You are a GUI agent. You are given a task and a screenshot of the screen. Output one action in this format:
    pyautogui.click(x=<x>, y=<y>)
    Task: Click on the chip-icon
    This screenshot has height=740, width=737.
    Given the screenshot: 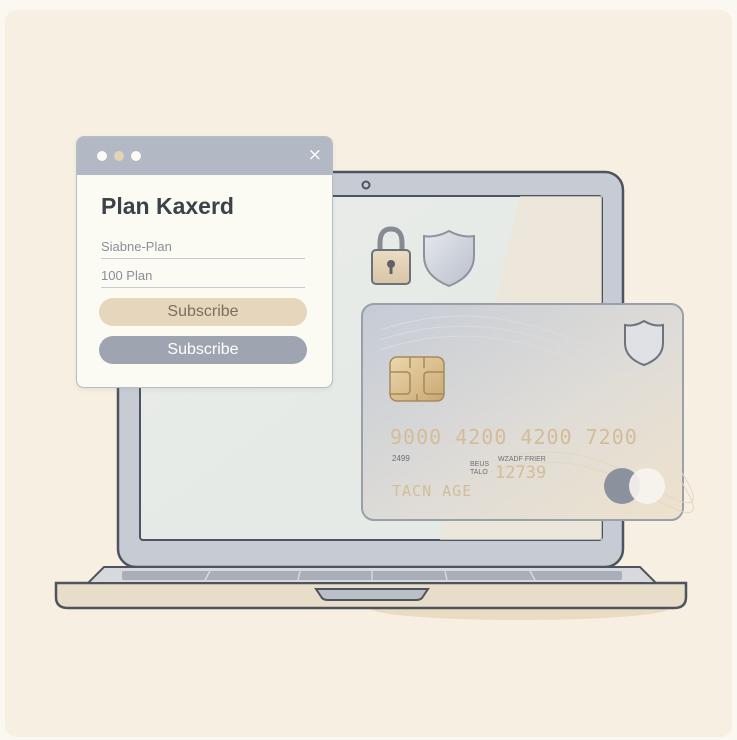 What is the action you would take?
    pyautogui.click(x=417, y=379)
    